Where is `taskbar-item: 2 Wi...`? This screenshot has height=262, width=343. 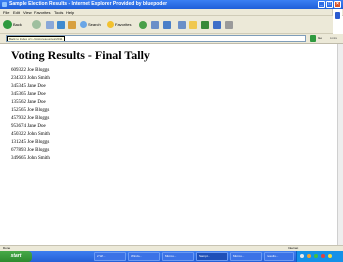 taskbar-item: 2 Wi... is located at coordinates (110, 256).